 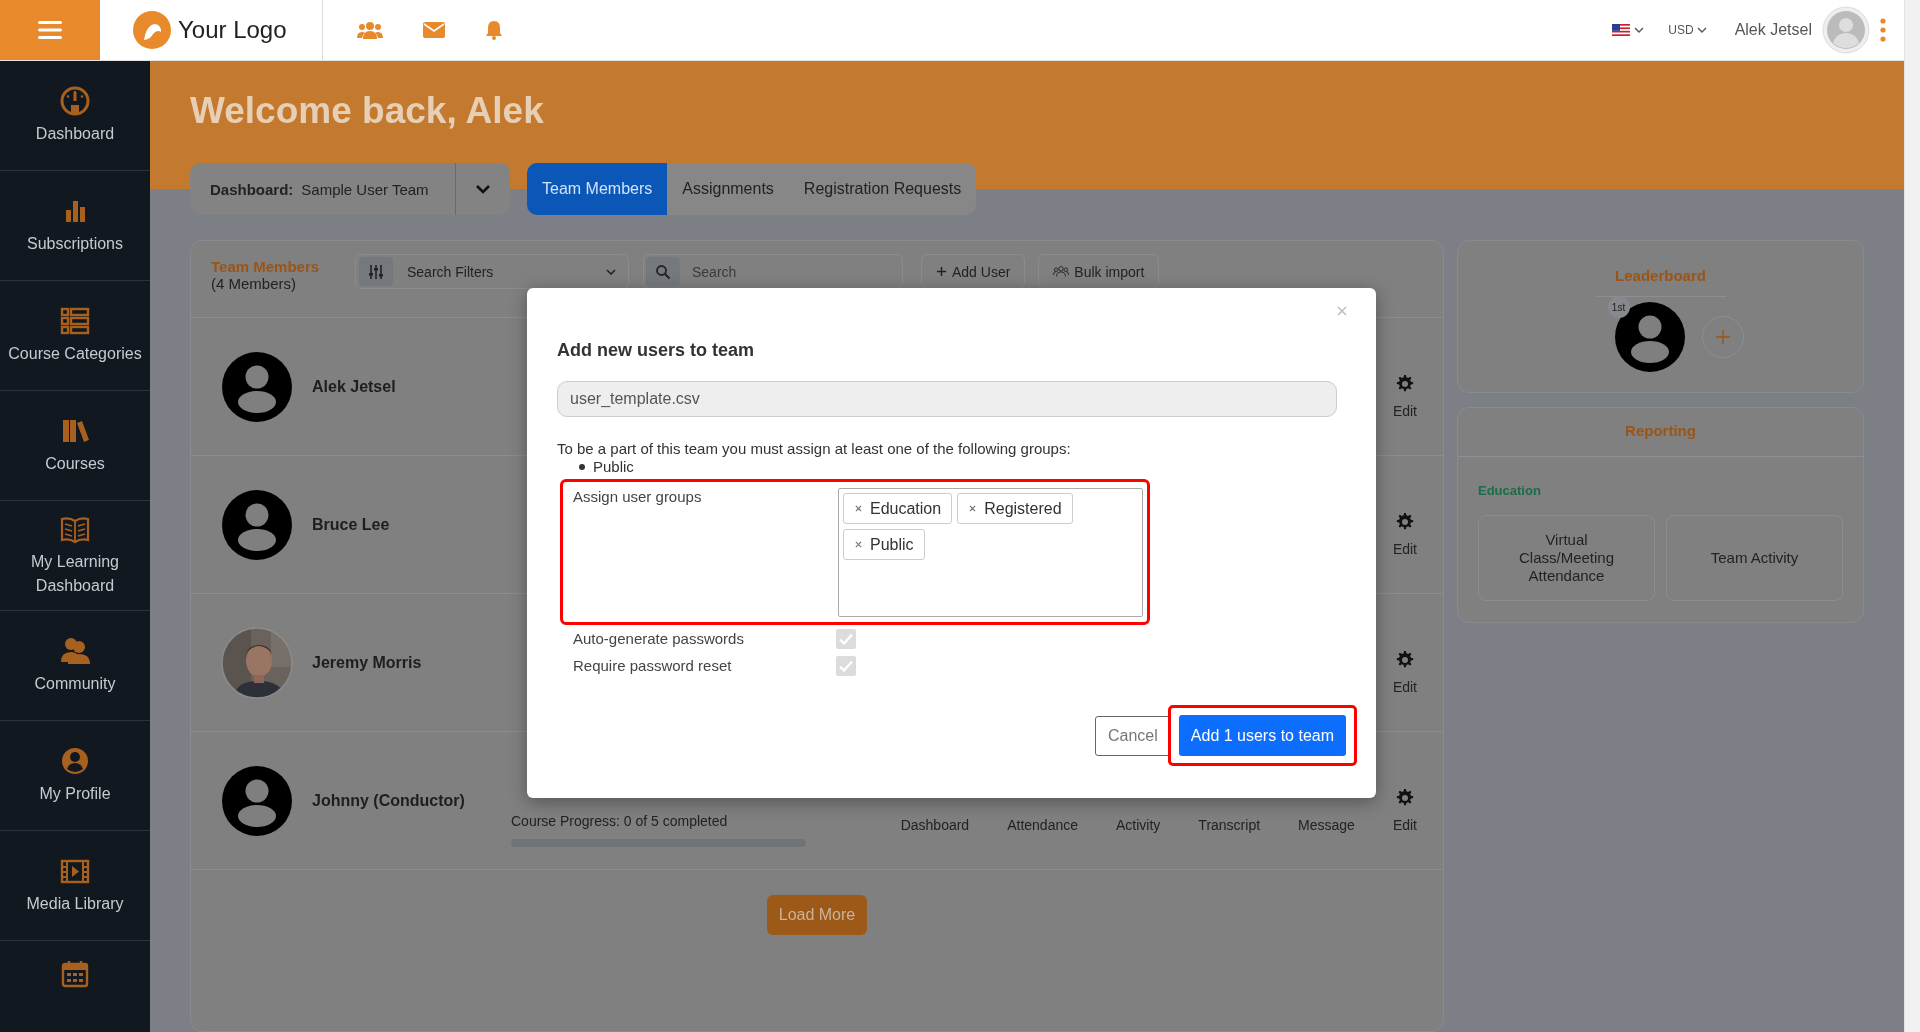 What do you see at coordinates (728, 189) in the screenshot?
I see `tab: Assignments` at bounding box center [728, 189].